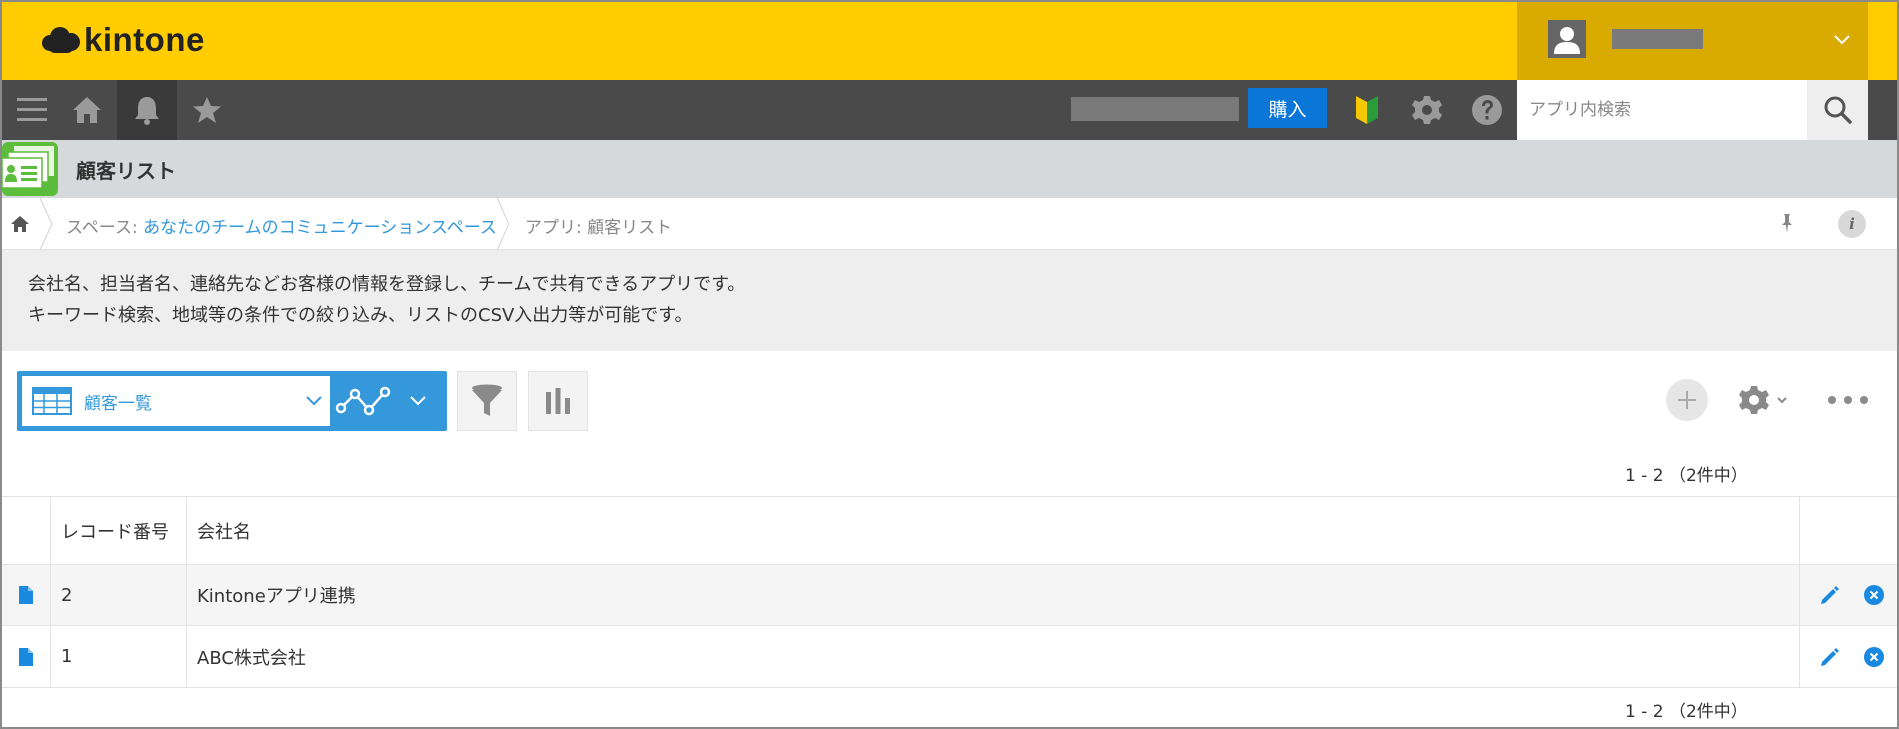  I want to click on description-line: キーワード検索、地域等の条件での絞り込み、リストのCSV入出力等が可能です。, so click(360, 315).